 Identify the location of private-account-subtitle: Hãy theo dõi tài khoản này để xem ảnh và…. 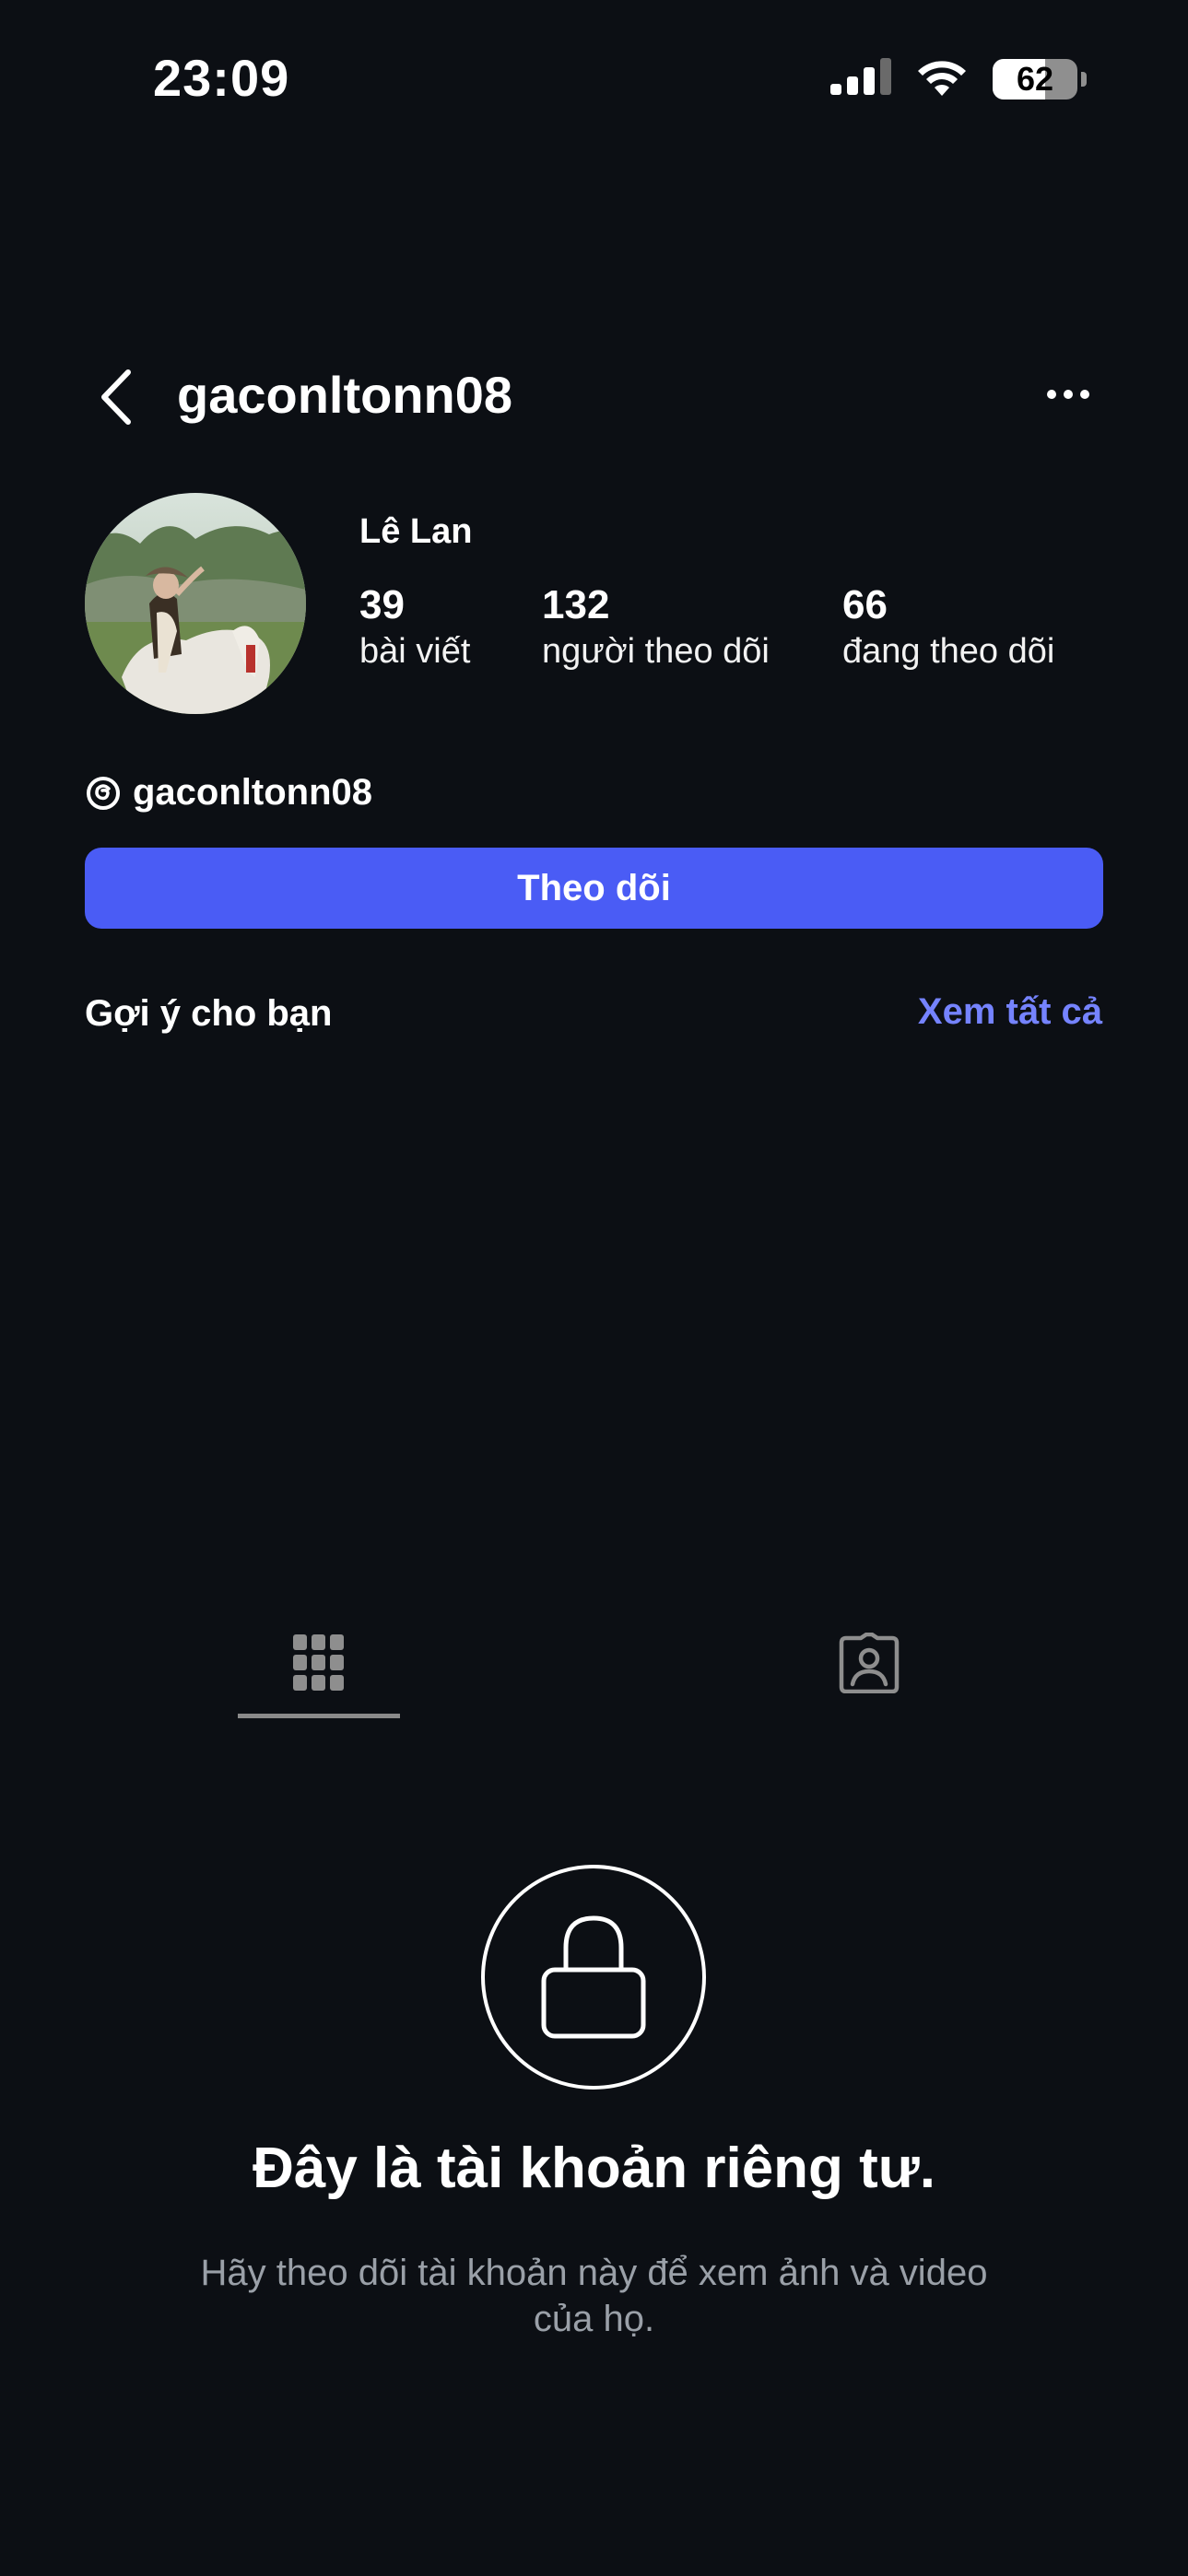
(594, 2296).